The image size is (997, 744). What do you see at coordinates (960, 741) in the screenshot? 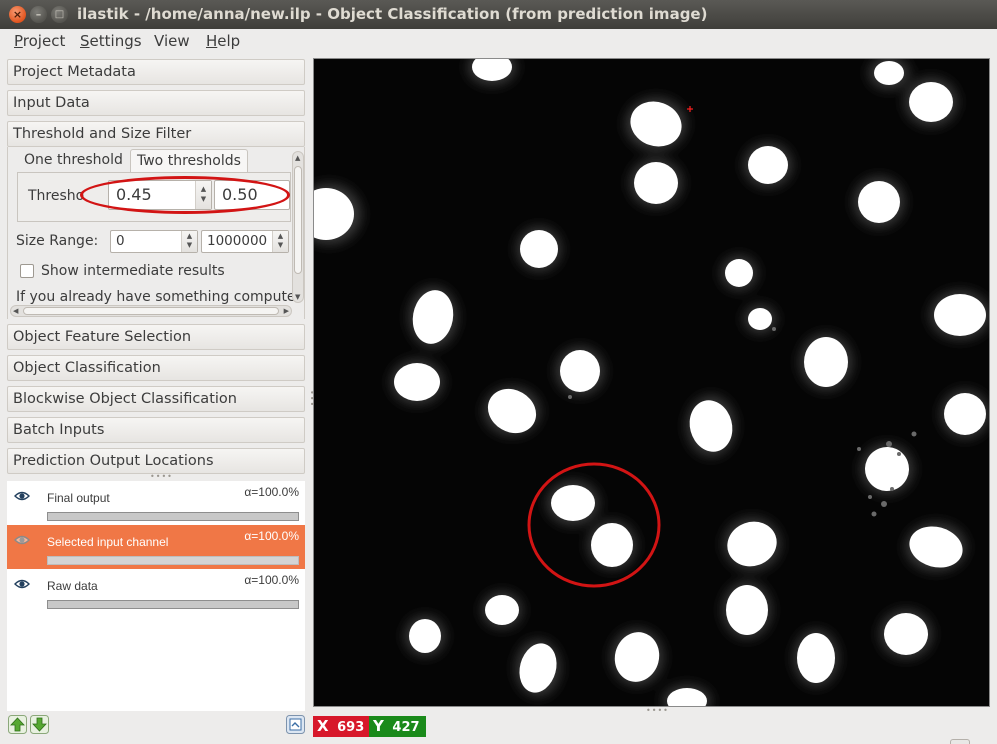
I see `status-bar-handle` at bounding box center [960, 741].